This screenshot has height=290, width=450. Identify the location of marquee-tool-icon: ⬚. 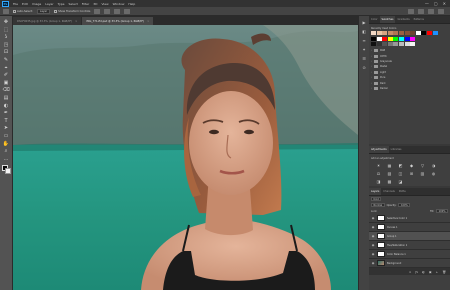
(6, 30).